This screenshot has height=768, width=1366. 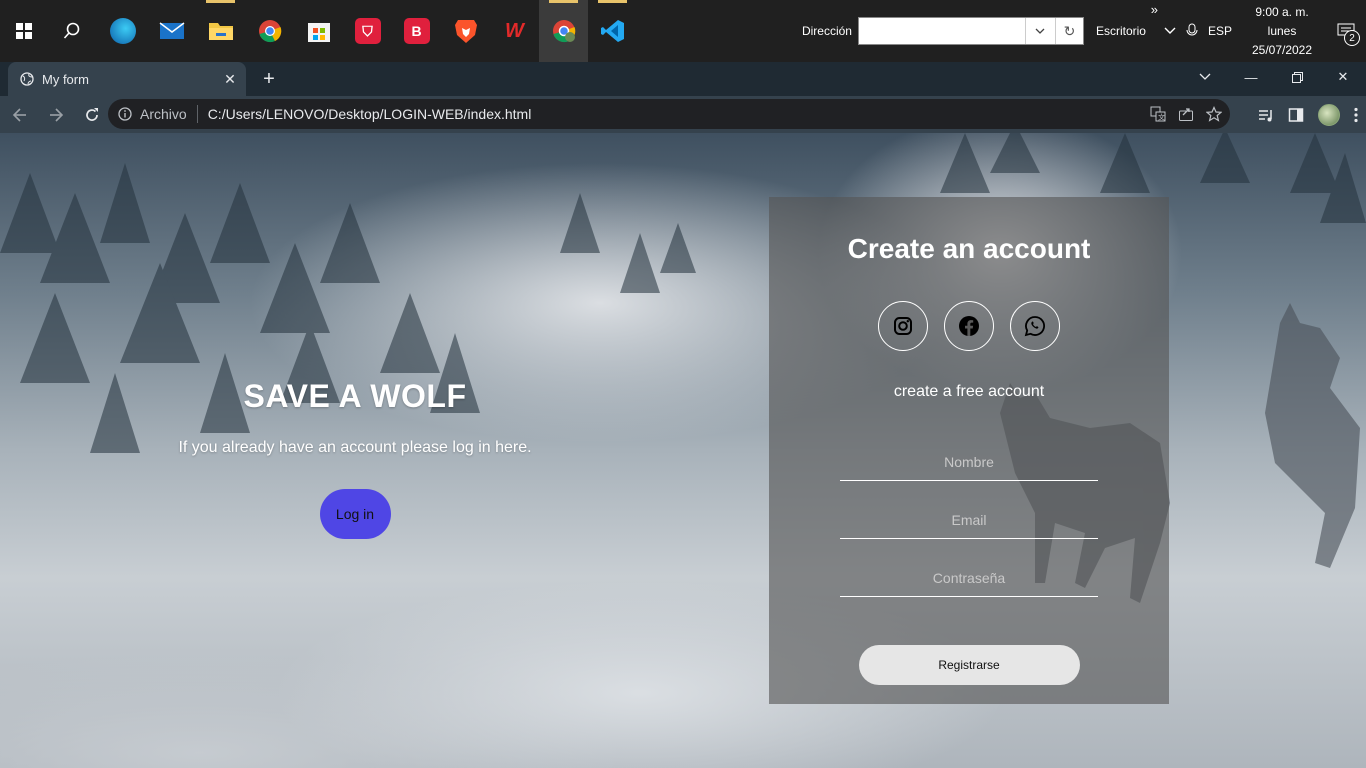 I want to click on media-controls-icon, so click(x=1265, y=115).